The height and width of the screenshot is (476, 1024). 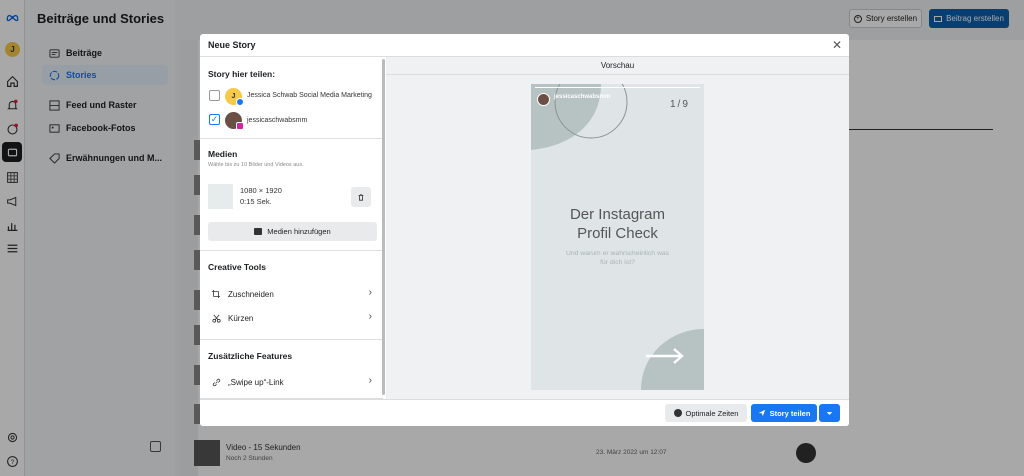 What do you see at coordinates (582, 97) in the screenshot?
I see `story-username: jessicaschwabsmm` at bounding box center [582, 97].